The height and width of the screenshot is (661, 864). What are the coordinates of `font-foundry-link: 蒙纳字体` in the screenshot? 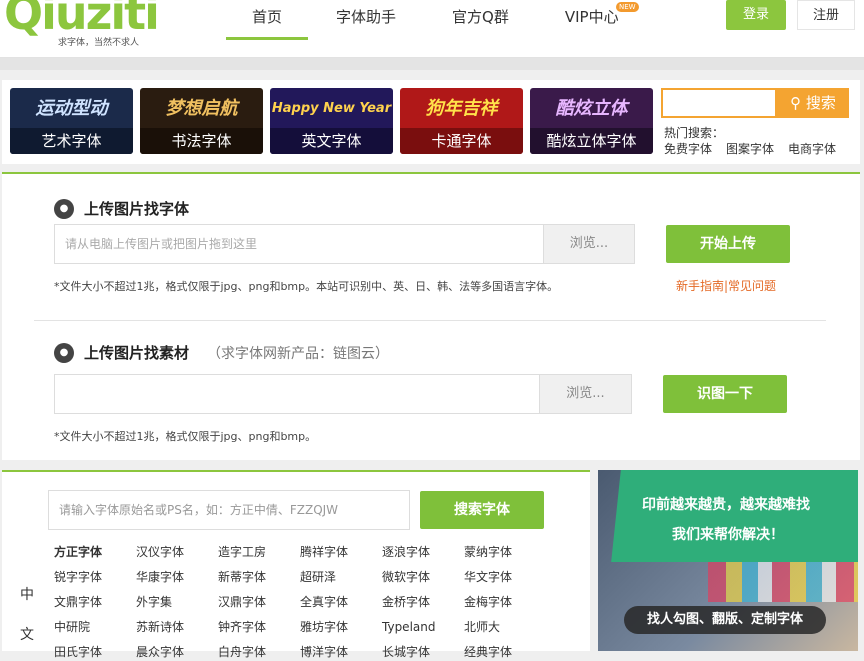 It's located at (505, 552).